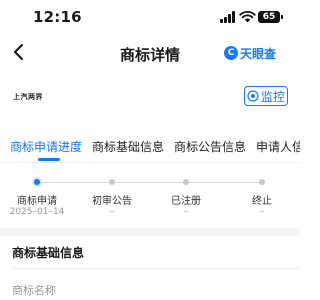 This screenshot has height=300, width=320. What do you see at coordinates (186, 201) in the screenshot?
I see `progress-step-label: 已注册` at bounding box center [186, 201].